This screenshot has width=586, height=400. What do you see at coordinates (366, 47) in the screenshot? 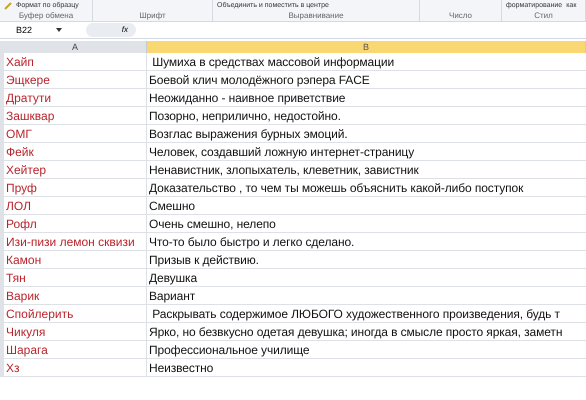
I see `column-header: B` at bounding box center [366, 47].